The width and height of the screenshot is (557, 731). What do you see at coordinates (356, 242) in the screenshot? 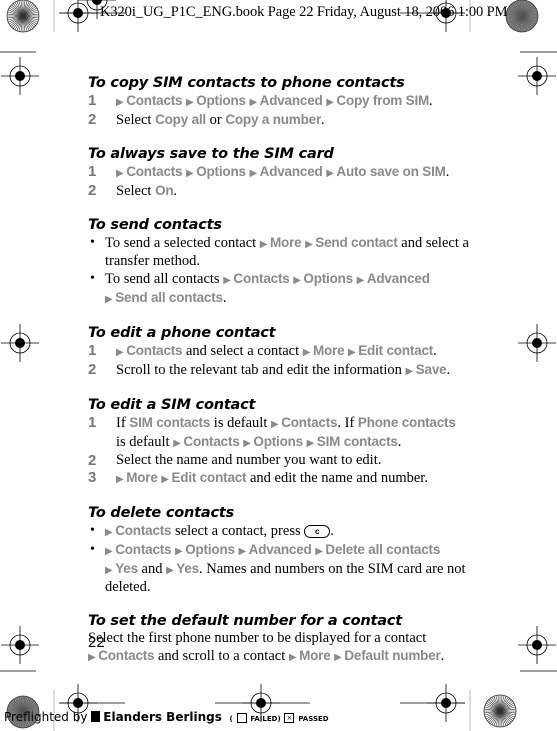
I see `menu-item: Send contact` at bounding box center [356, 242].